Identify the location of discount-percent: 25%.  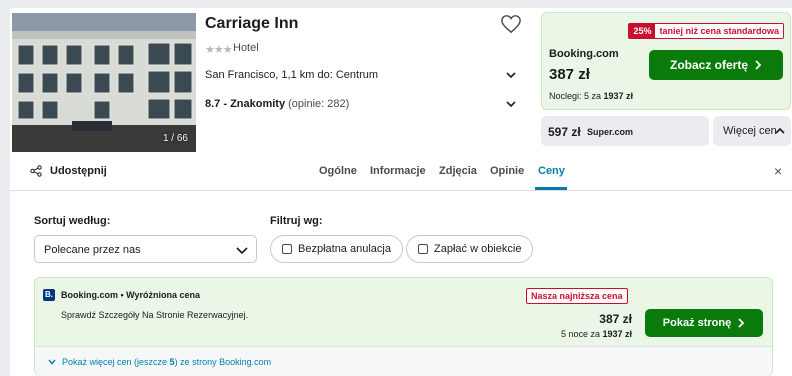
(642, 31).